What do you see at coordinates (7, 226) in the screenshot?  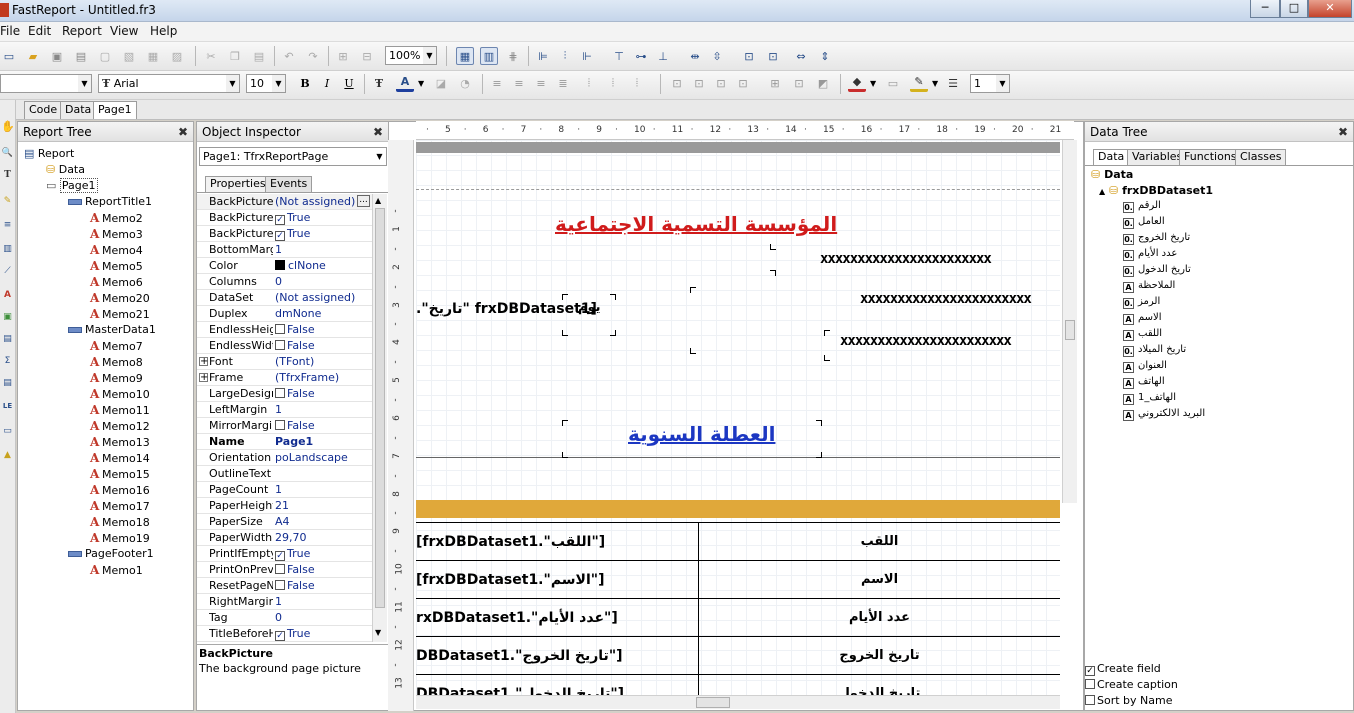 I see `band-tool-icon: ≡` at bounding box center [7, 226].